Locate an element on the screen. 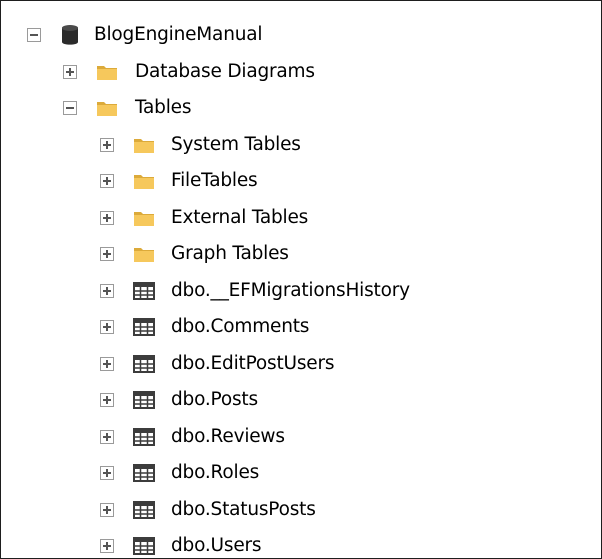  tree-node-label: dbo.__EFMigrationsHistory is located at coordinates (290, 290).